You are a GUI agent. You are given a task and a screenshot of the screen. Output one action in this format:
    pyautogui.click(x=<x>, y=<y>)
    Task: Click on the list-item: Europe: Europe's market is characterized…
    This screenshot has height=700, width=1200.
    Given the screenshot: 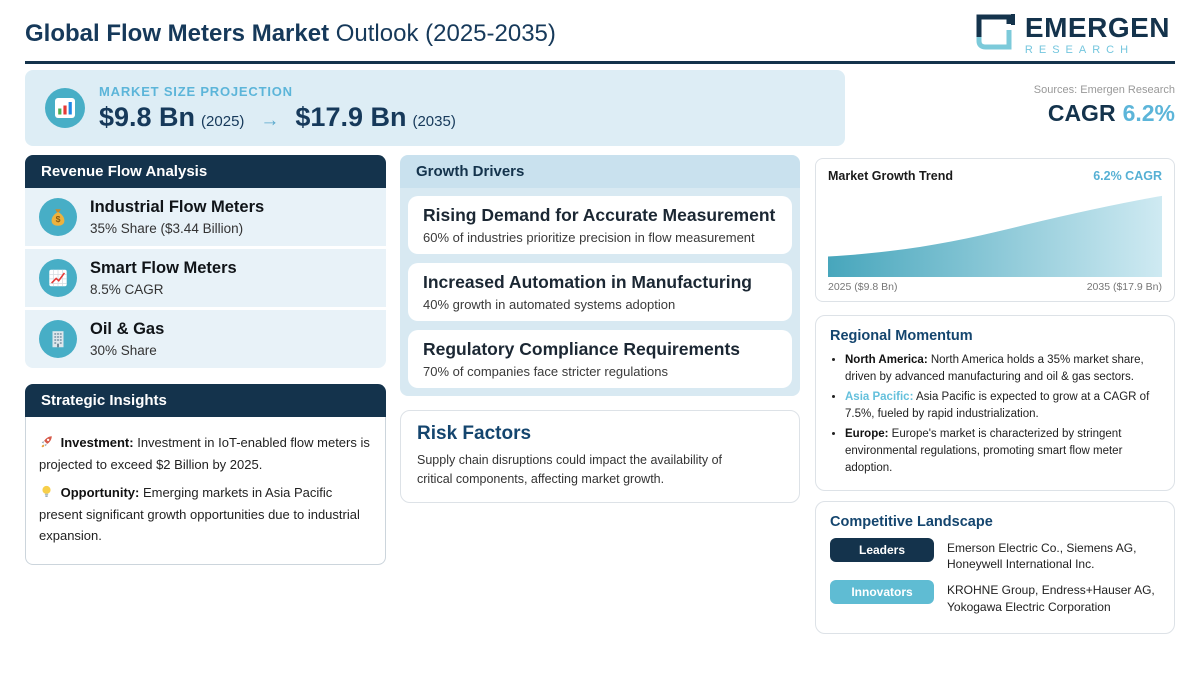 What is the action you would take?
    pyautogui.click(x=1002, y=451)
    